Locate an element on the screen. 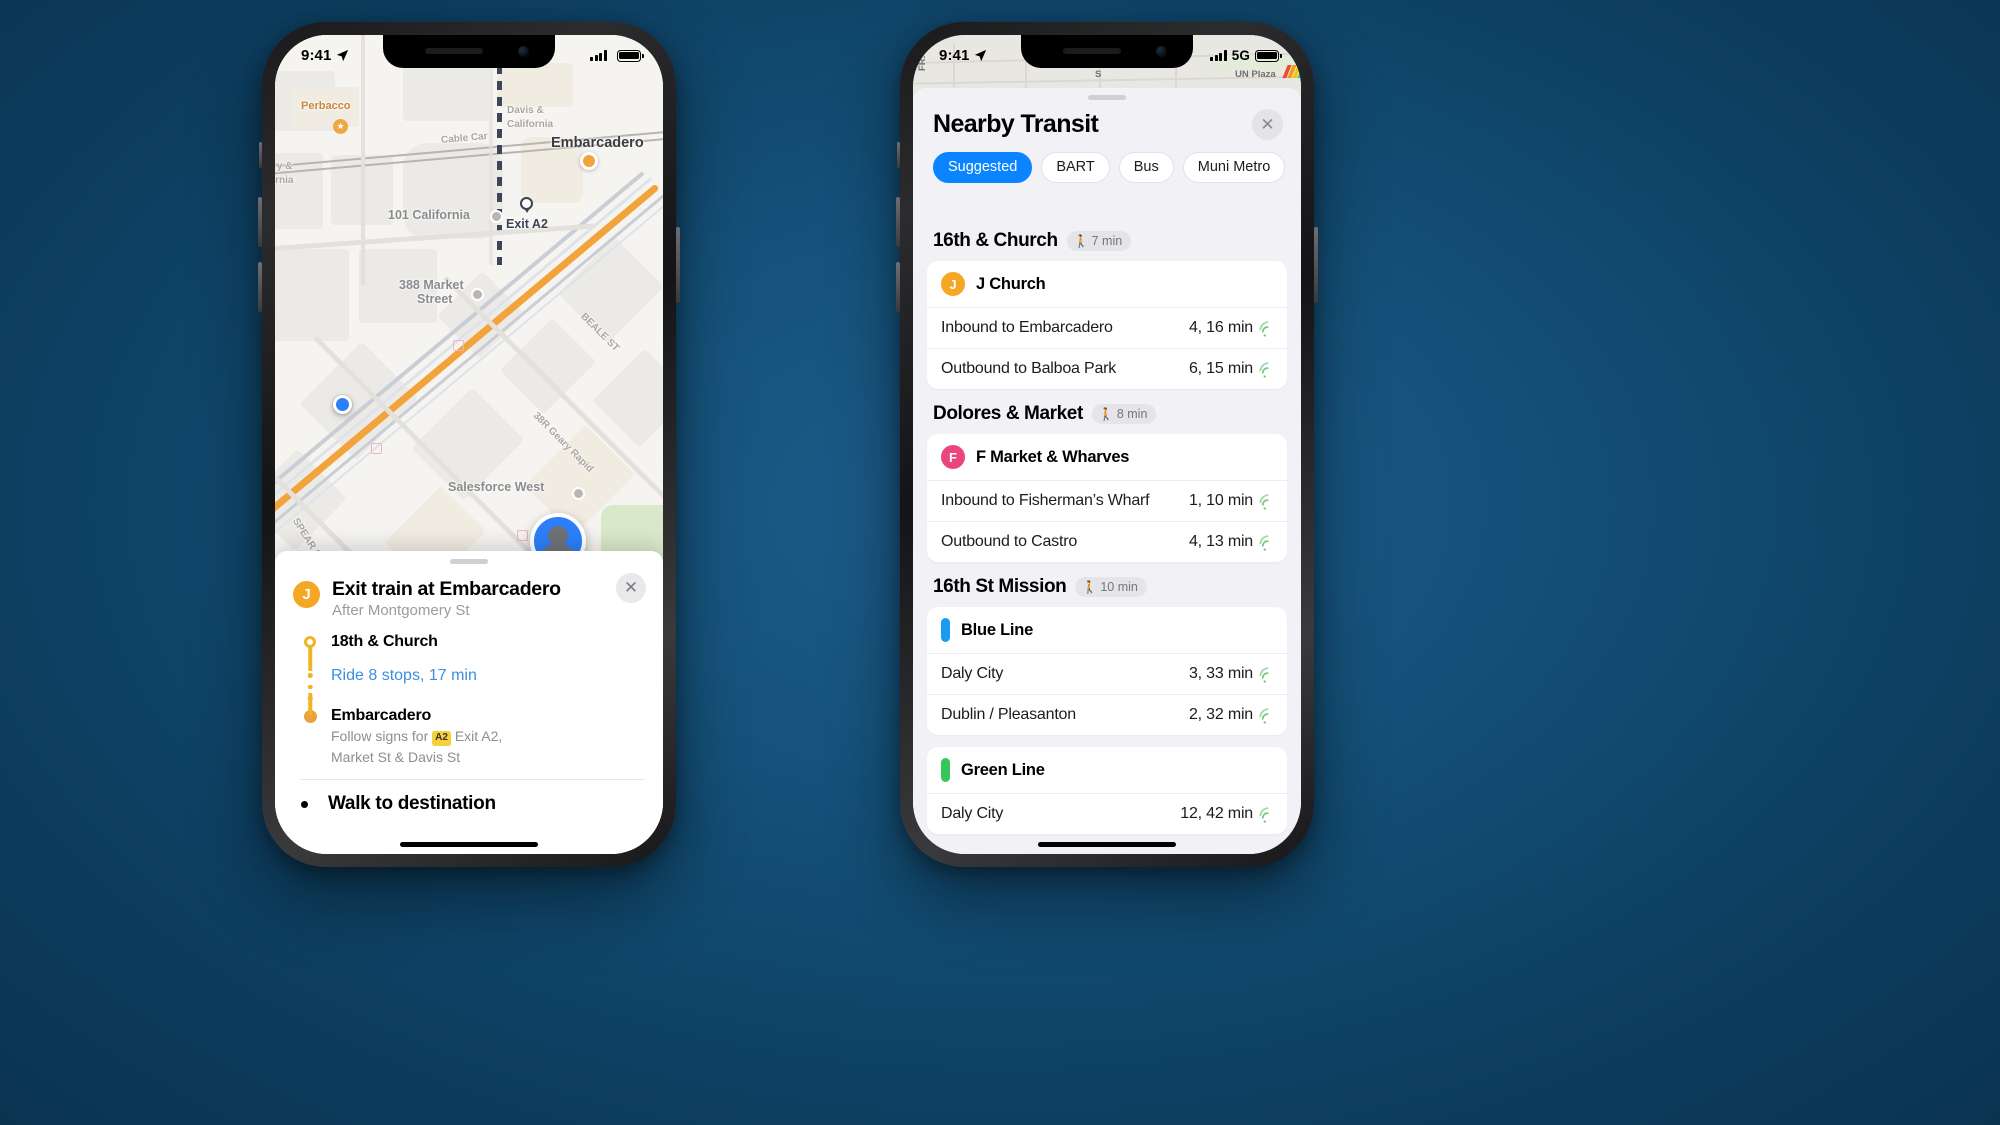 This screenshot has height=1125, width=2000. desc-post-text: Exit A2, is located at coordinates (476, 736).